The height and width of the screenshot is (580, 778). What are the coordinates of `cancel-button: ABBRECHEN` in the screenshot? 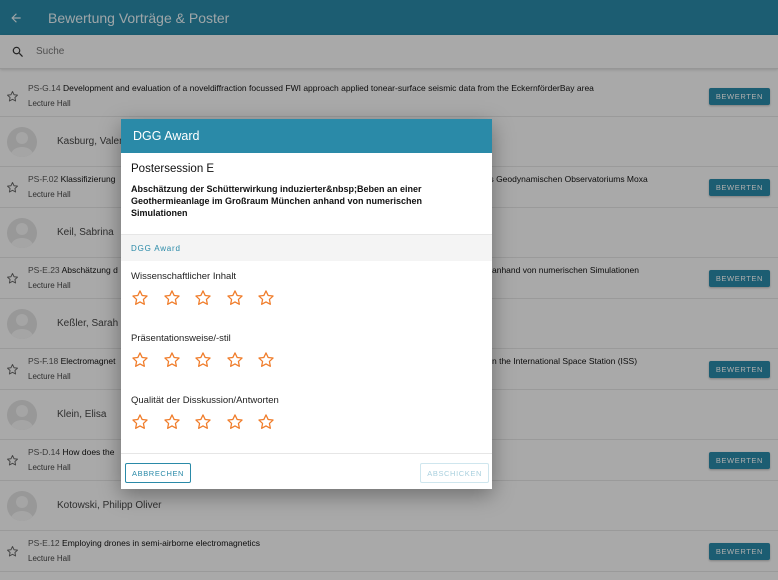 It's located at (158, 473).